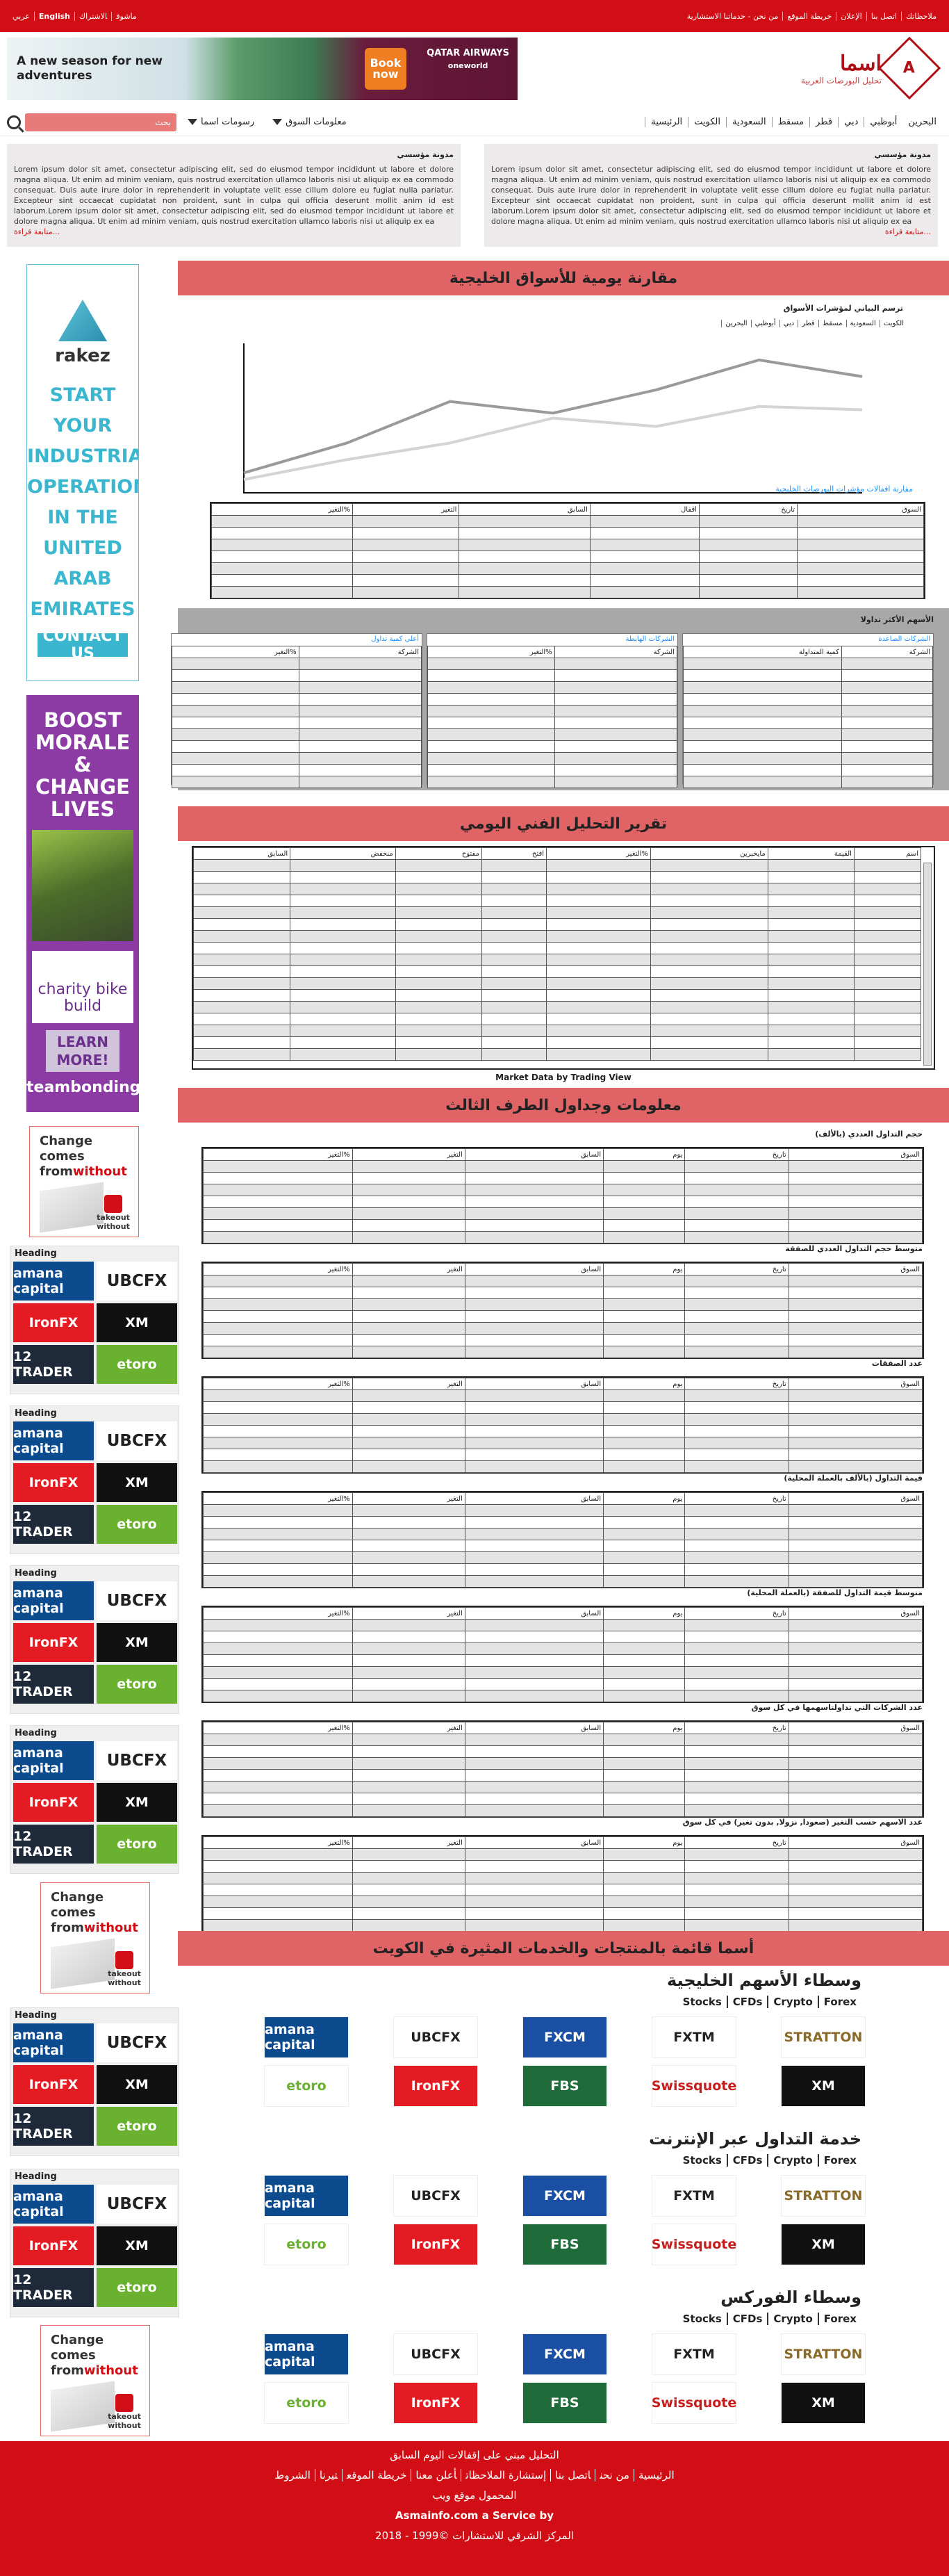 The height and width of the screenshot is (2576, 949). Describe the element at coordinates (656, 2475) in the screenshot. I see `footer-link: الرئيسية` at that location.